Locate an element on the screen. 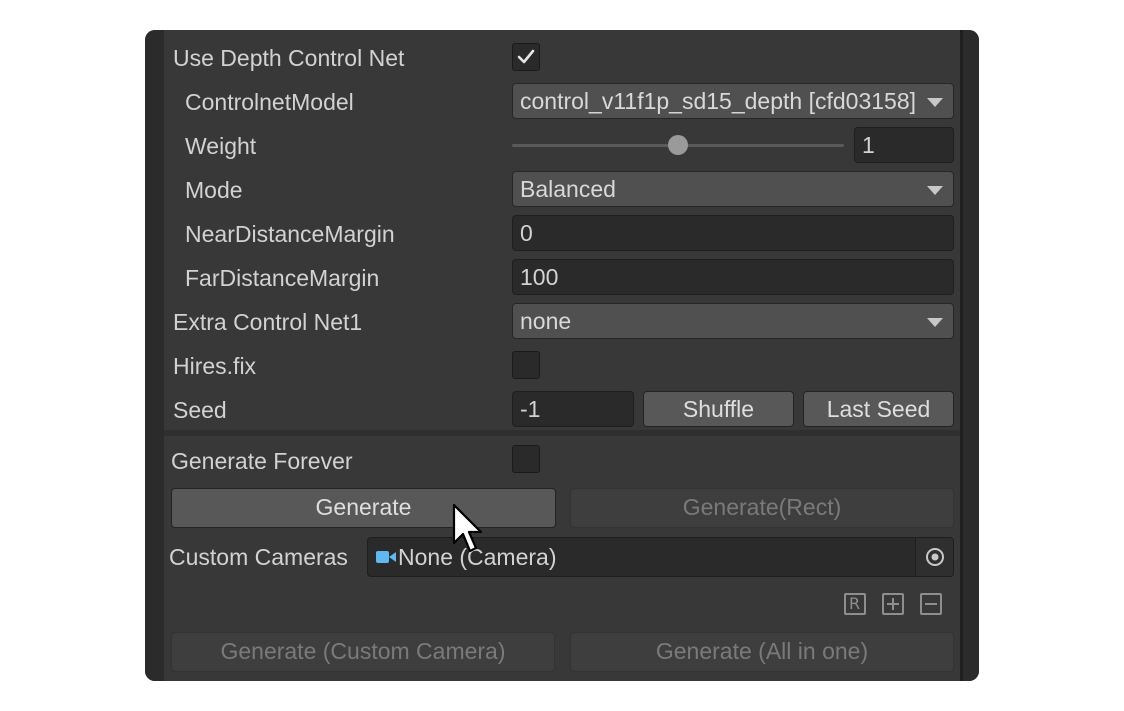 This screenshot has height=711, width=1124. right-scrollbar-gutter is located at coordinates (969, 355).